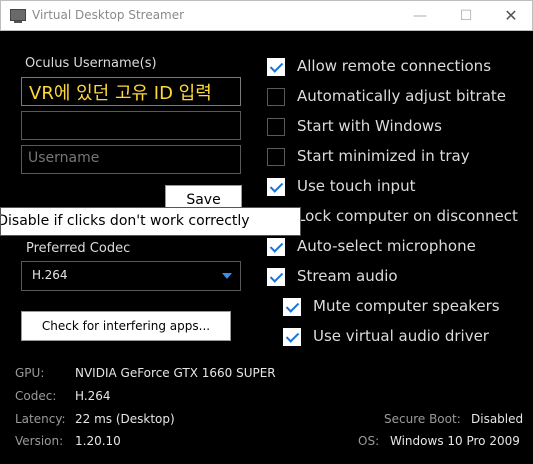 The height and width of the screenshot is (464, 533). I want to click on username-field-3: Username, so click(131, 159).